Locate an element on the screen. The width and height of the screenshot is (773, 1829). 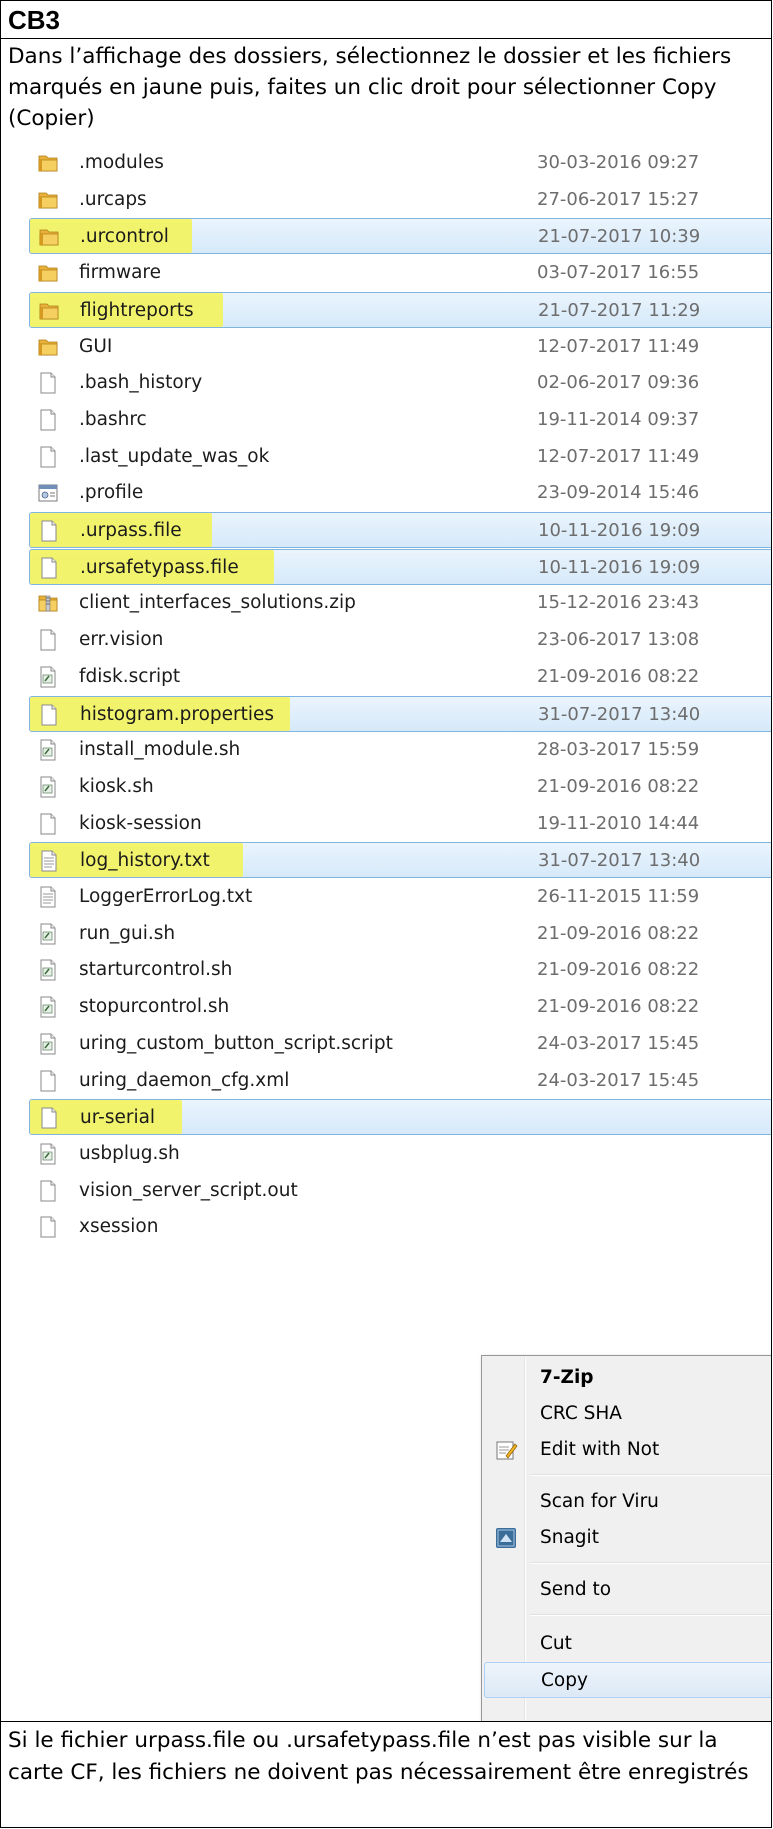
file-modified-date: 28-03-2017 15:59 is located at coordinates (618, 750).